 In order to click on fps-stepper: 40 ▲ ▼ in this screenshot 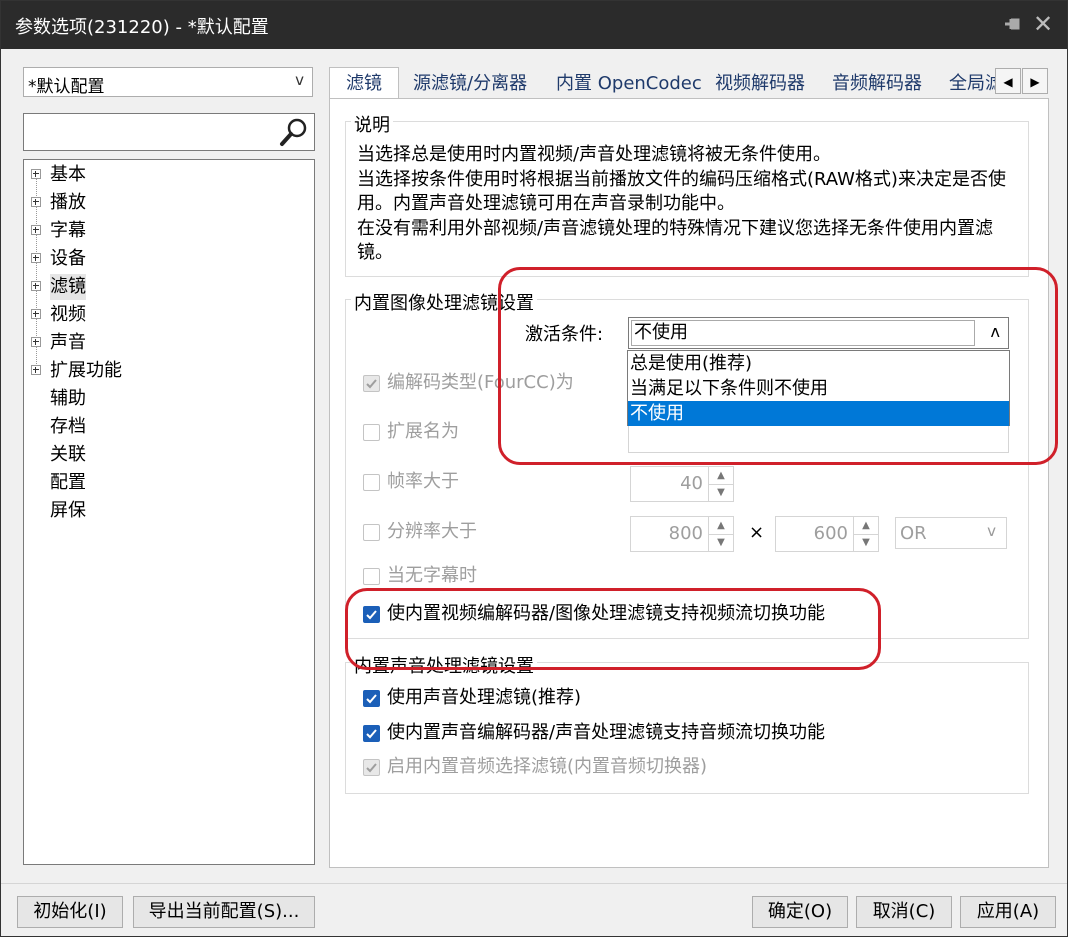, I will do `click(682, 484)`.